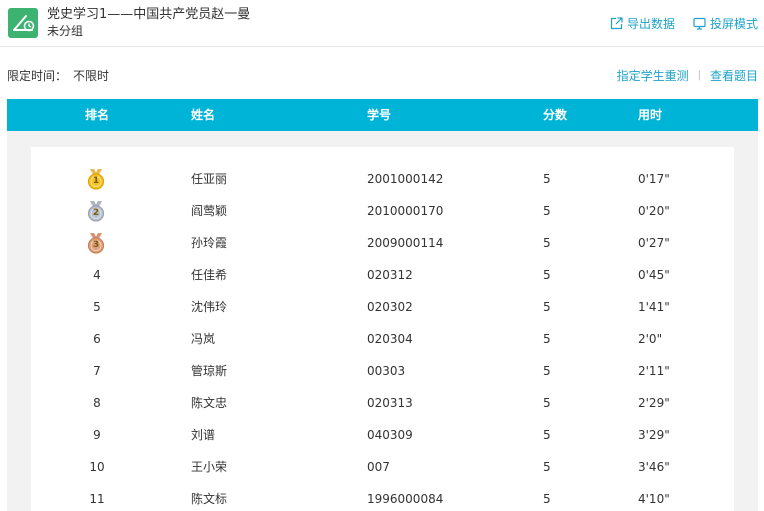  What do you see at coordinates (650, 24) in the screenshot?
I see `export-data-label: 导出数据` at bounding box center [650, 24].